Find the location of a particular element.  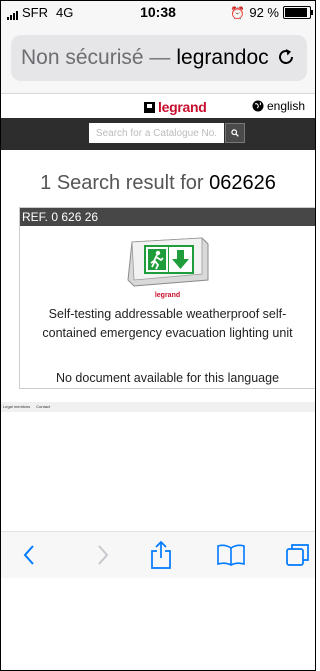

reload-icon is located at coordinates (286, 56).